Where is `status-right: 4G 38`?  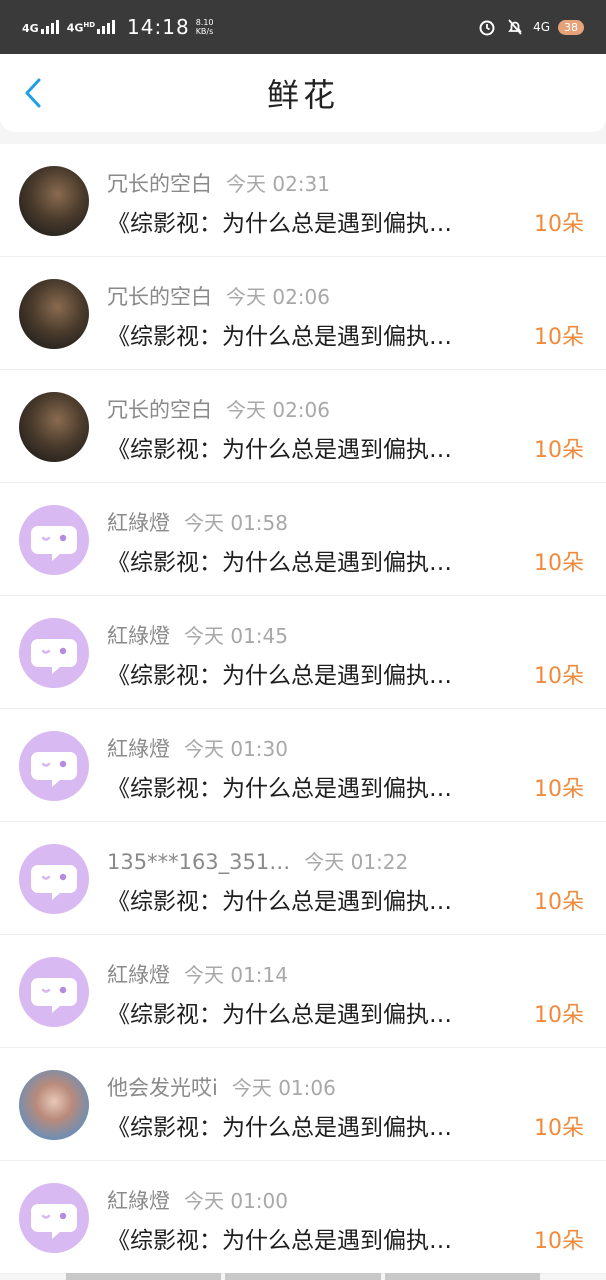
status-right: 4G 38 is located at coordinates (530, 27).